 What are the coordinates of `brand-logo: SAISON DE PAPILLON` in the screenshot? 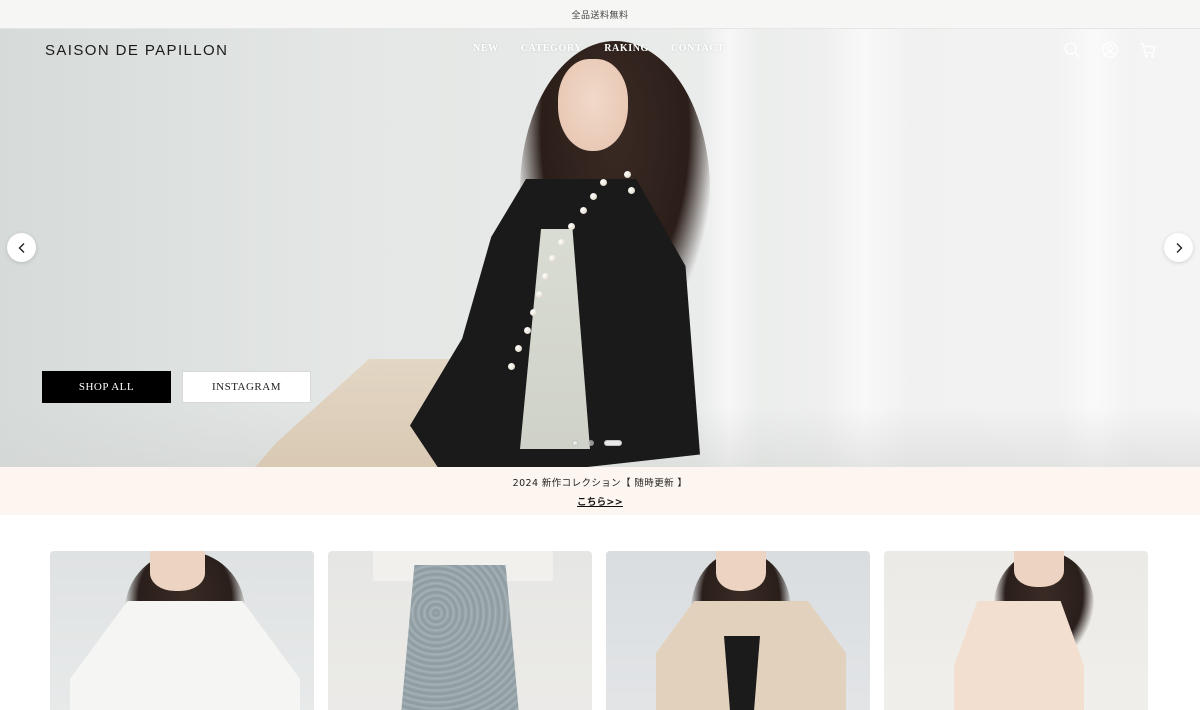 It's located at (136, 50).